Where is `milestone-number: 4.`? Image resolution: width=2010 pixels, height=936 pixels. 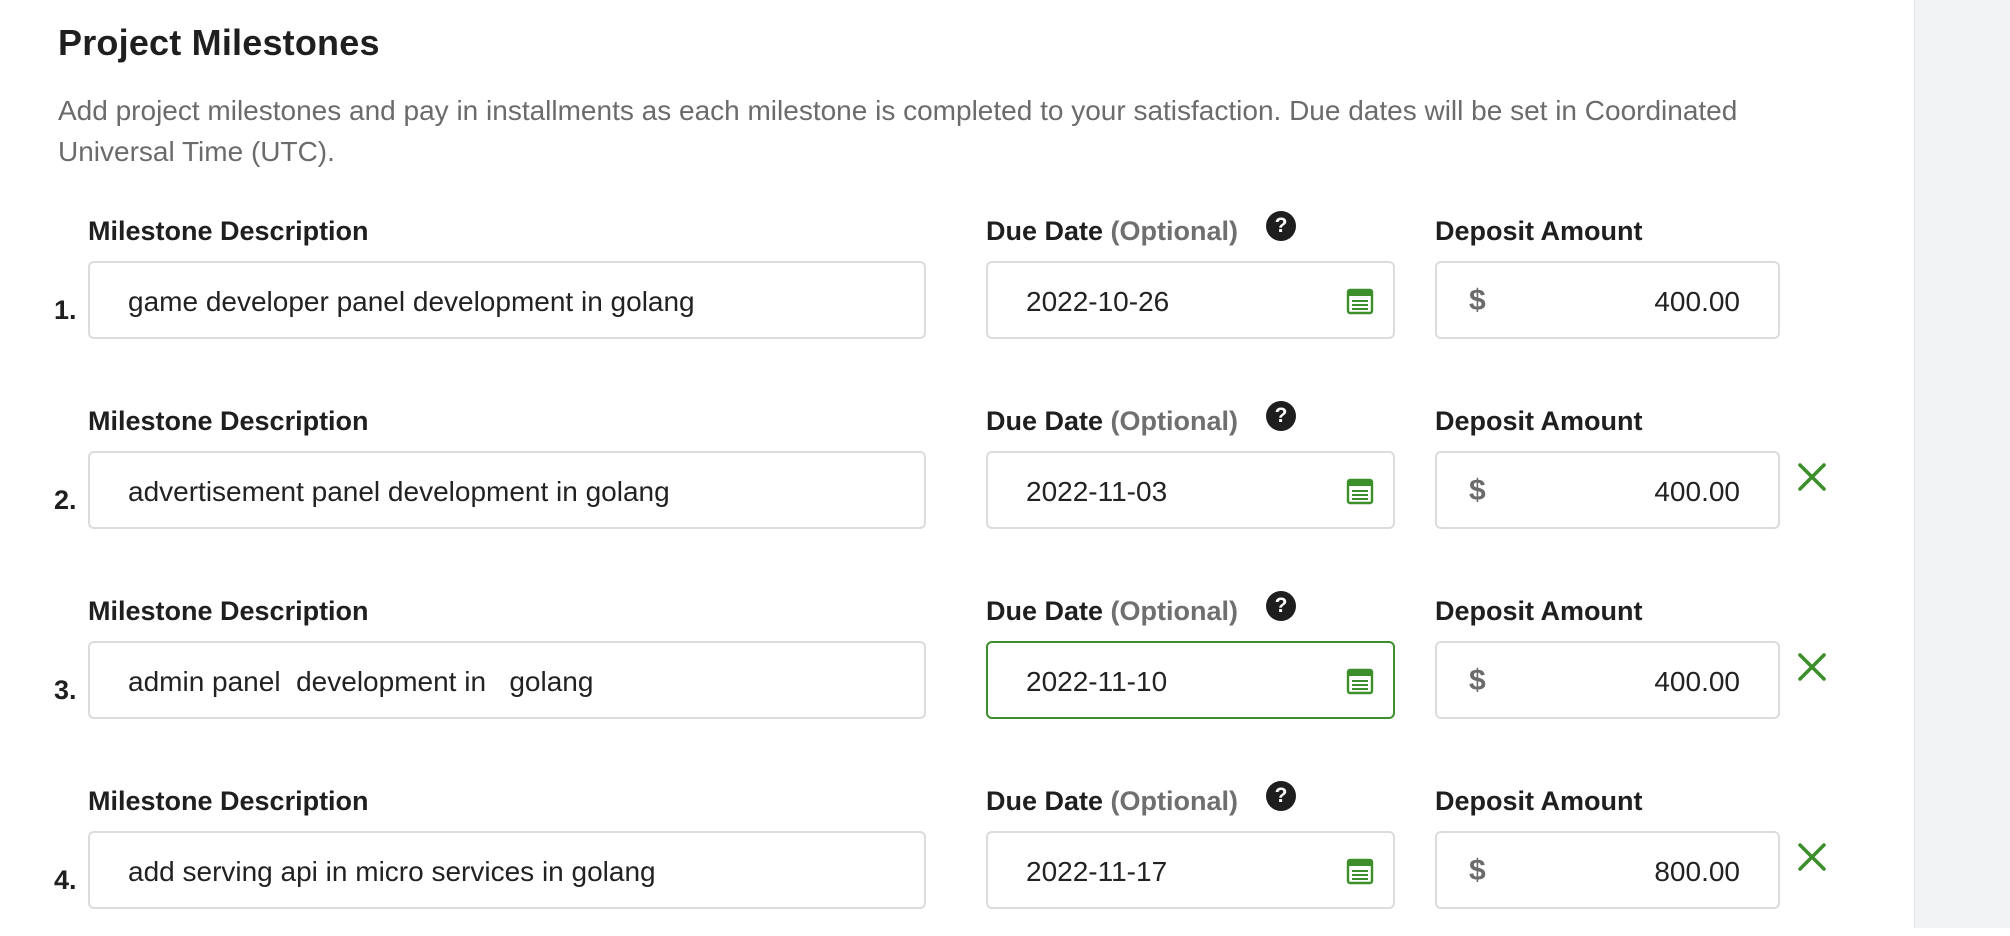
milestone-number: 4. is located at coordinates (65, 880).